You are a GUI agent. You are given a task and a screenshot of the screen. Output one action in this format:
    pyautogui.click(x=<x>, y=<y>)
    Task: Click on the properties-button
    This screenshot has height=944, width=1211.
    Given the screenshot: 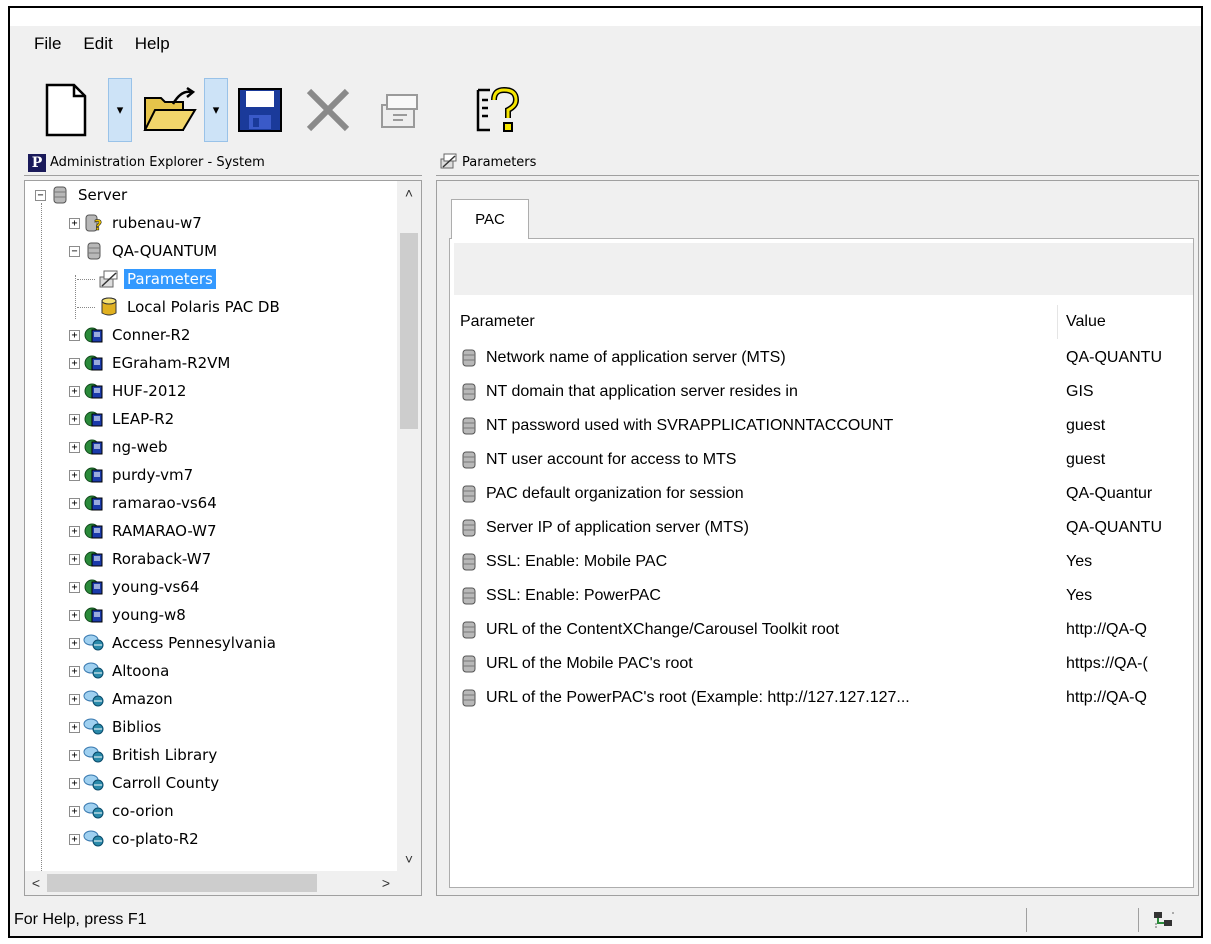 What is the action you would take?
    pyautogui.click(x=400, y=110)
    